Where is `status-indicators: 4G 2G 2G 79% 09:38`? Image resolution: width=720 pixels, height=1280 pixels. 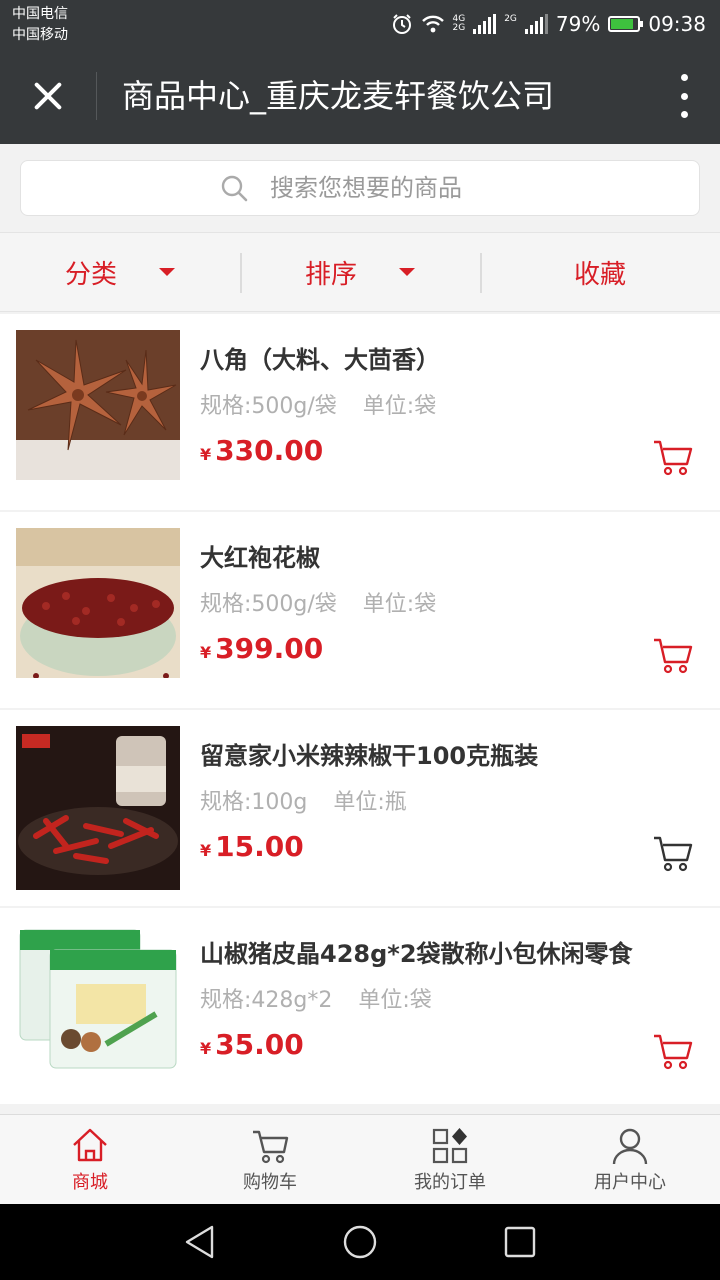 status-indicators: 4G 2G 2G 79% 09:38 is located at coordinates (548, 24).